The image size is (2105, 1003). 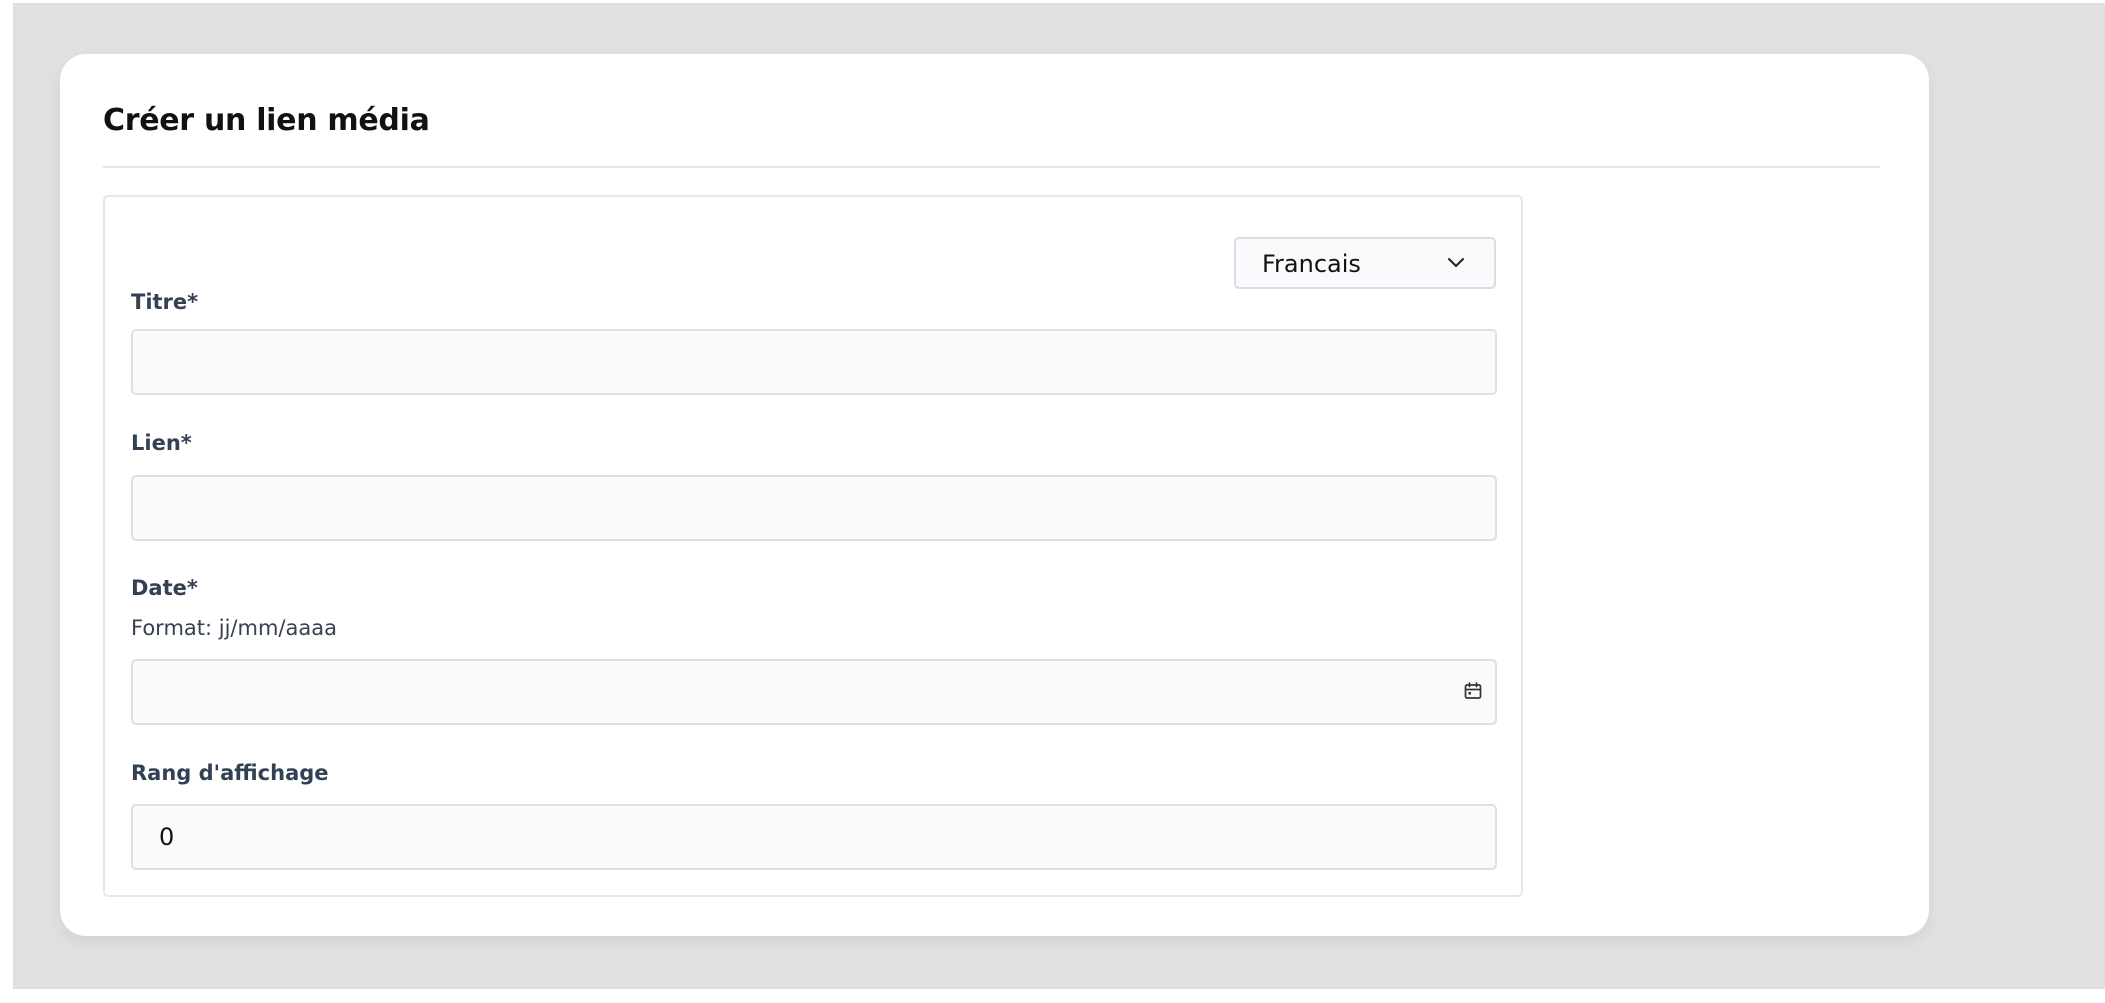 I want to click on language-select-value: Francais, so click(x=1311, y=264).